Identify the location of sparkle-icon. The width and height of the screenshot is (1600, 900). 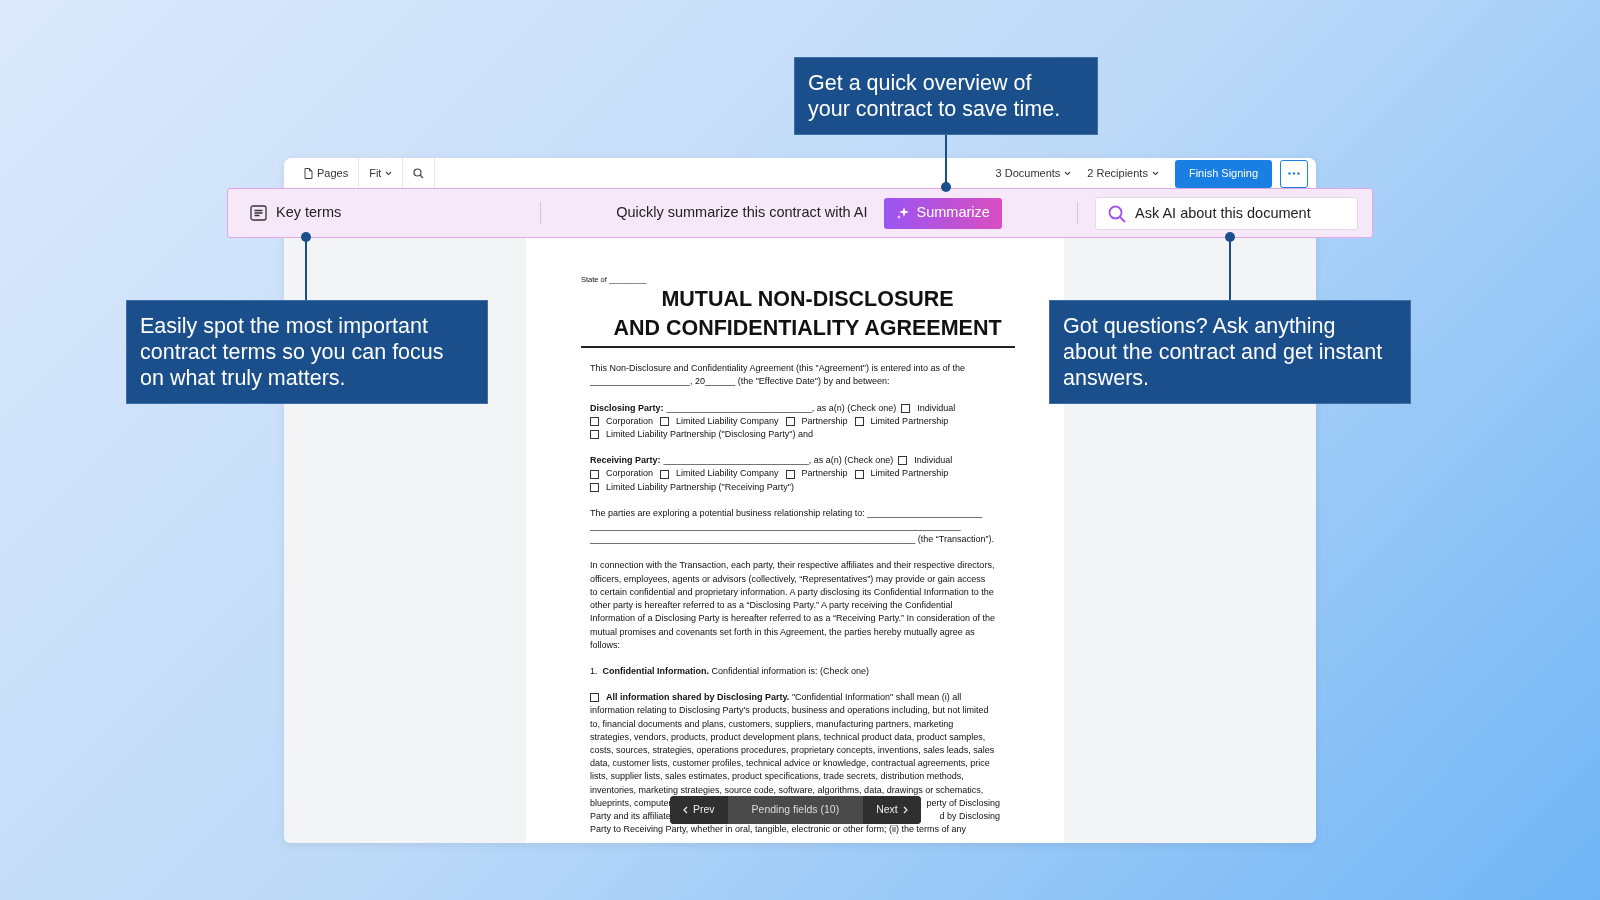
(902, 213).